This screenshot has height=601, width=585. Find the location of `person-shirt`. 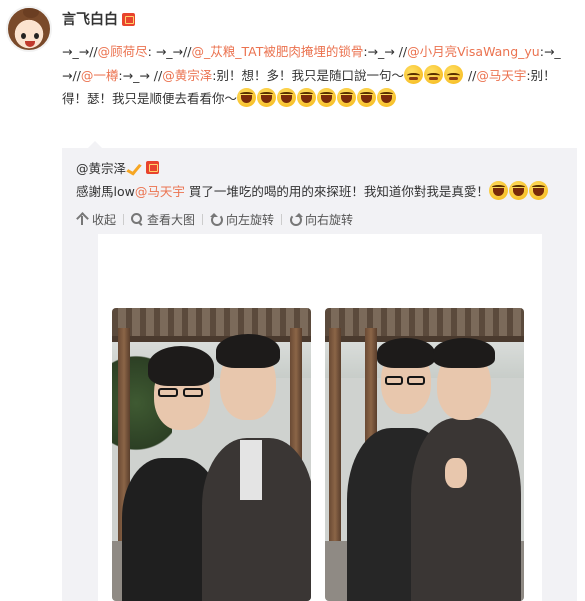

person-shirt is located at coordinates (251, 470).